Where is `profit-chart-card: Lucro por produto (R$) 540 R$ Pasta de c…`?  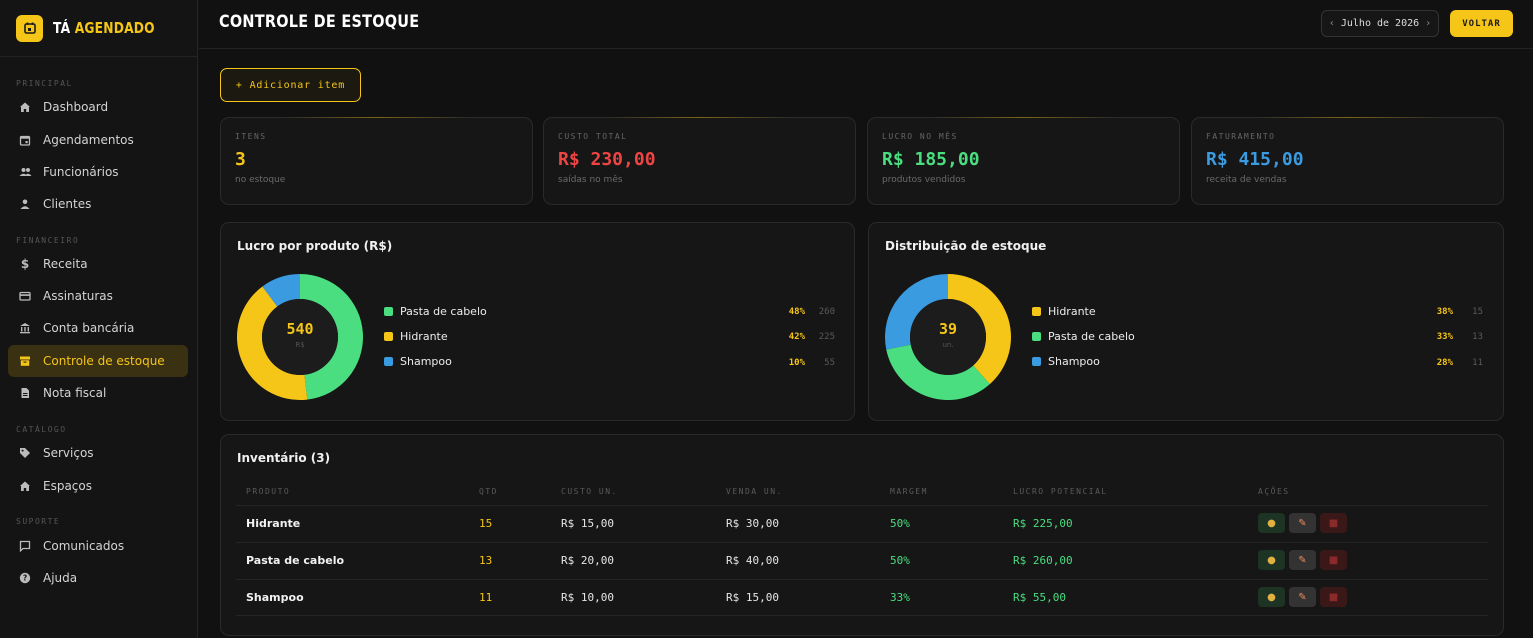 profit-chart-card: Lucro por produto (R$) 540 R$ Pasta de c… is located at coordinates (537, 321).